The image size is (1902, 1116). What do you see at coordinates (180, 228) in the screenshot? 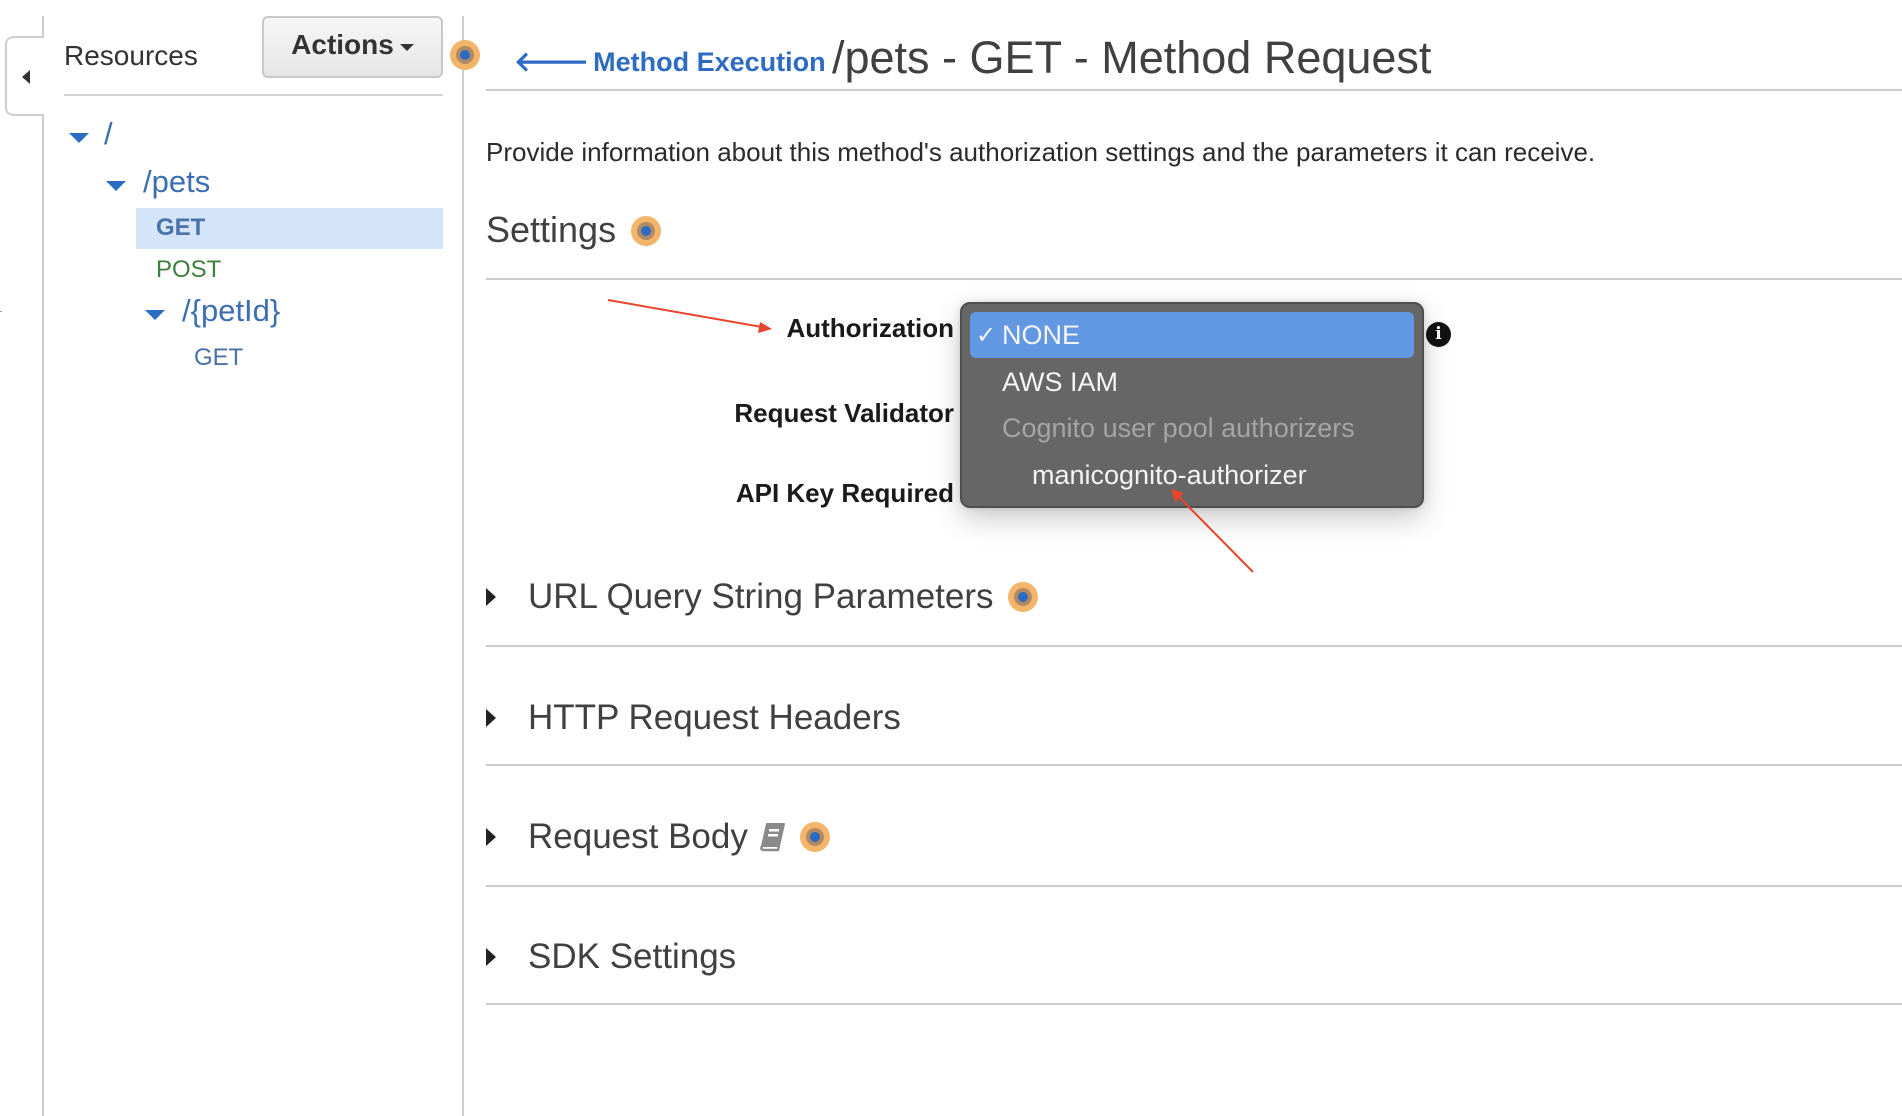
I see `tree-item-pets-get: GET` at bounding box center [180, 228].